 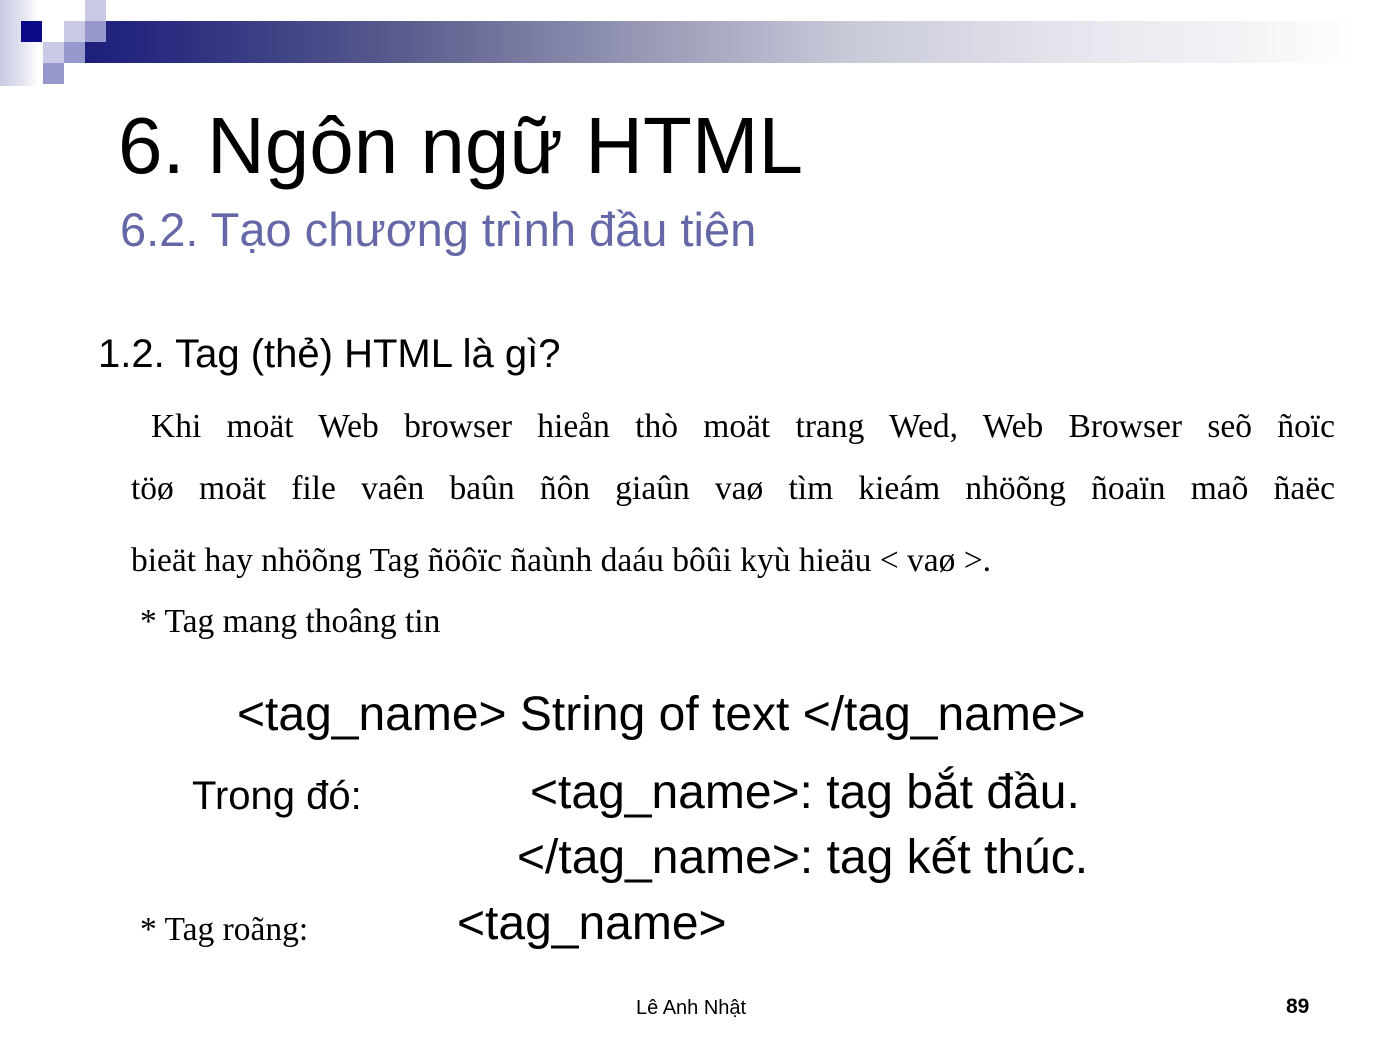 I want to click on empty-tag-example: <tag_name>, so click(x=592, y=923).